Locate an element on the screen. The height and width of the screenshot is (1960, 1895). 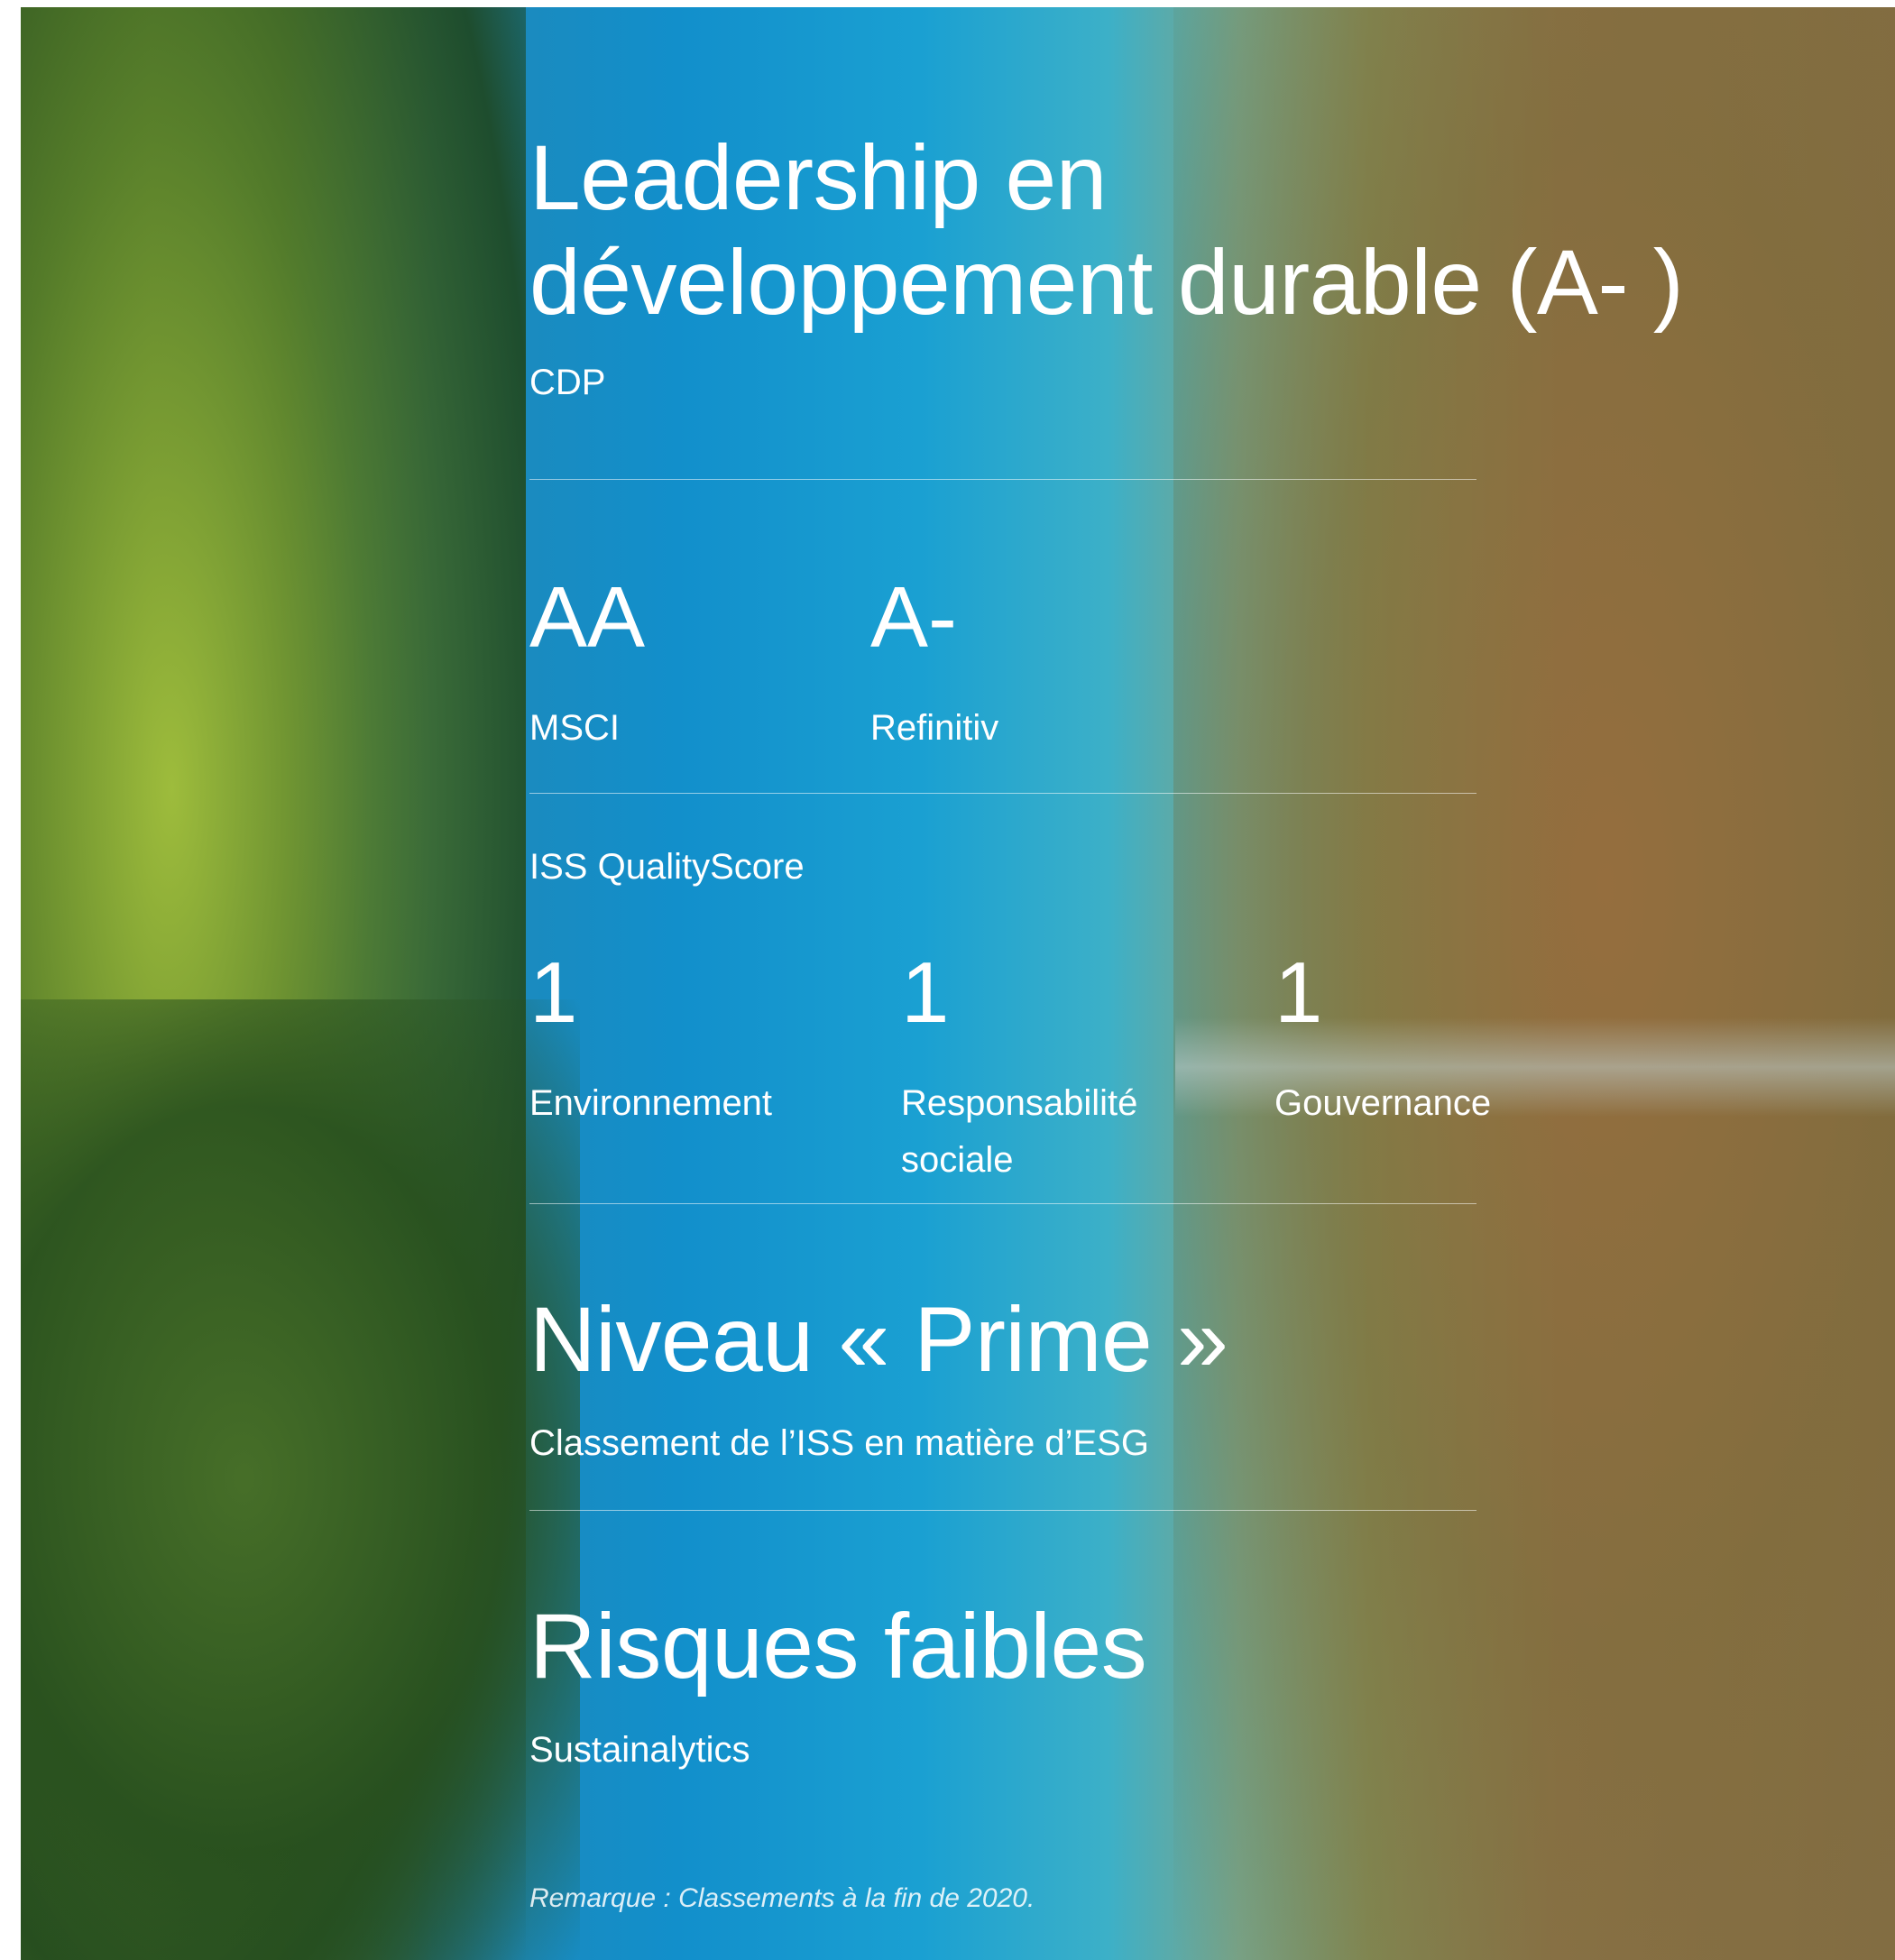
cdp-title-line2: développement durable (A- ) is located at coordinates (1106, 283).